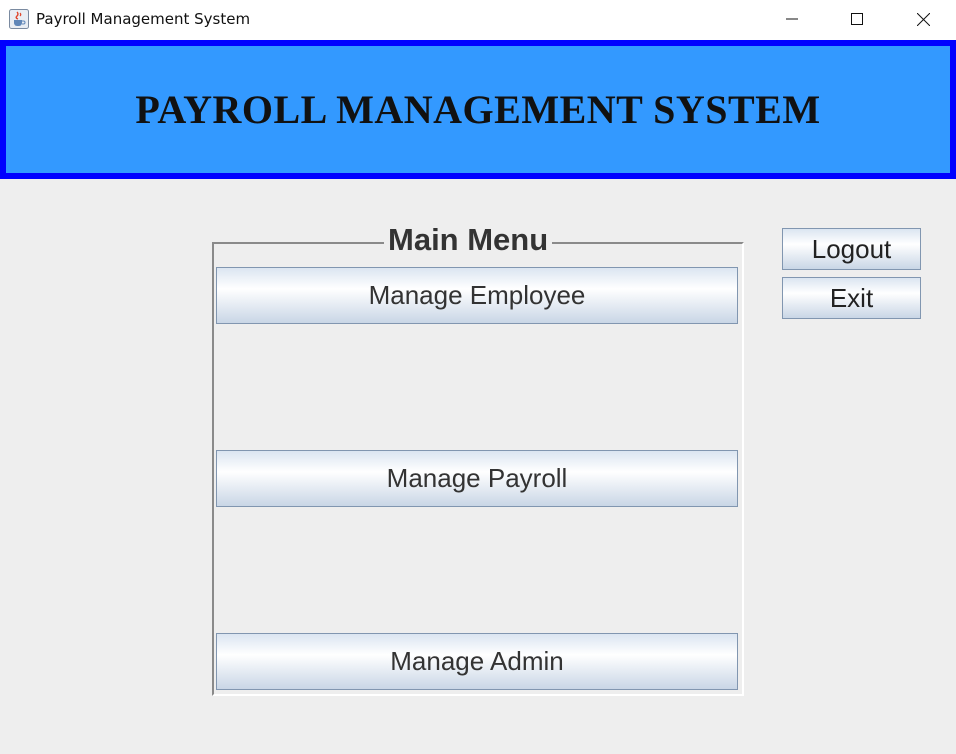 The image size is (956, 754). What do you see at coordinates (477, 295) in the screenshot?
I see `manage-employee-button: Manage Employee` at bounding box center [477, 295].